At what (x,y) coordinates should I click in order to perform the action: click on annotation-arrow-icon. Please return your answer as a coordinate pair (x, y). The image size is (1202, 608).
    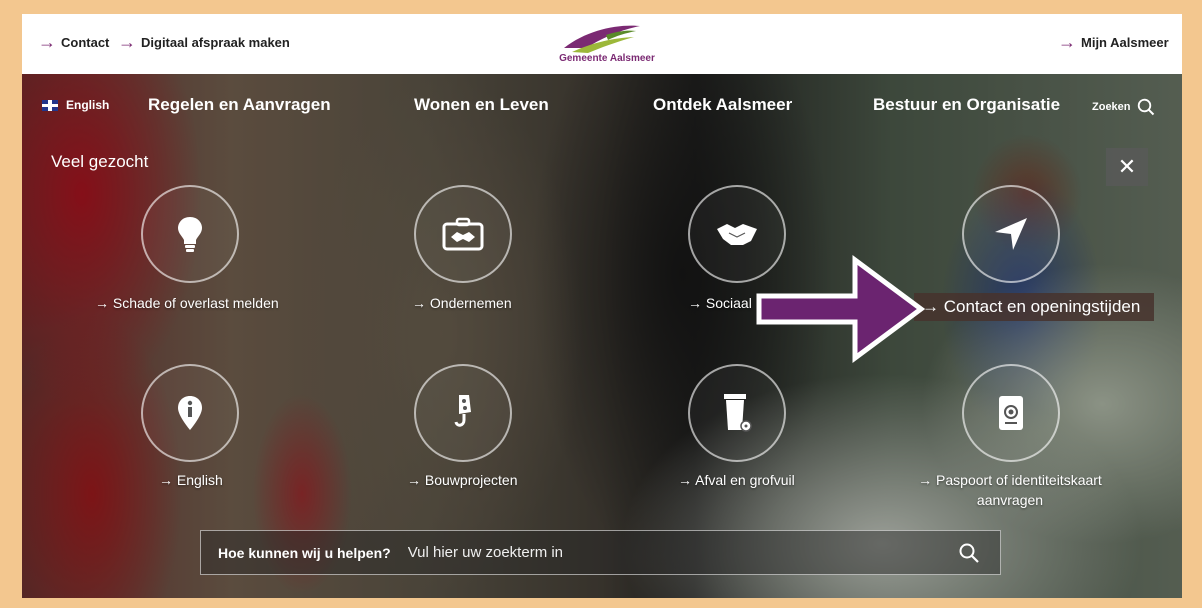
    Looking at the image, I should click on (840, 309).